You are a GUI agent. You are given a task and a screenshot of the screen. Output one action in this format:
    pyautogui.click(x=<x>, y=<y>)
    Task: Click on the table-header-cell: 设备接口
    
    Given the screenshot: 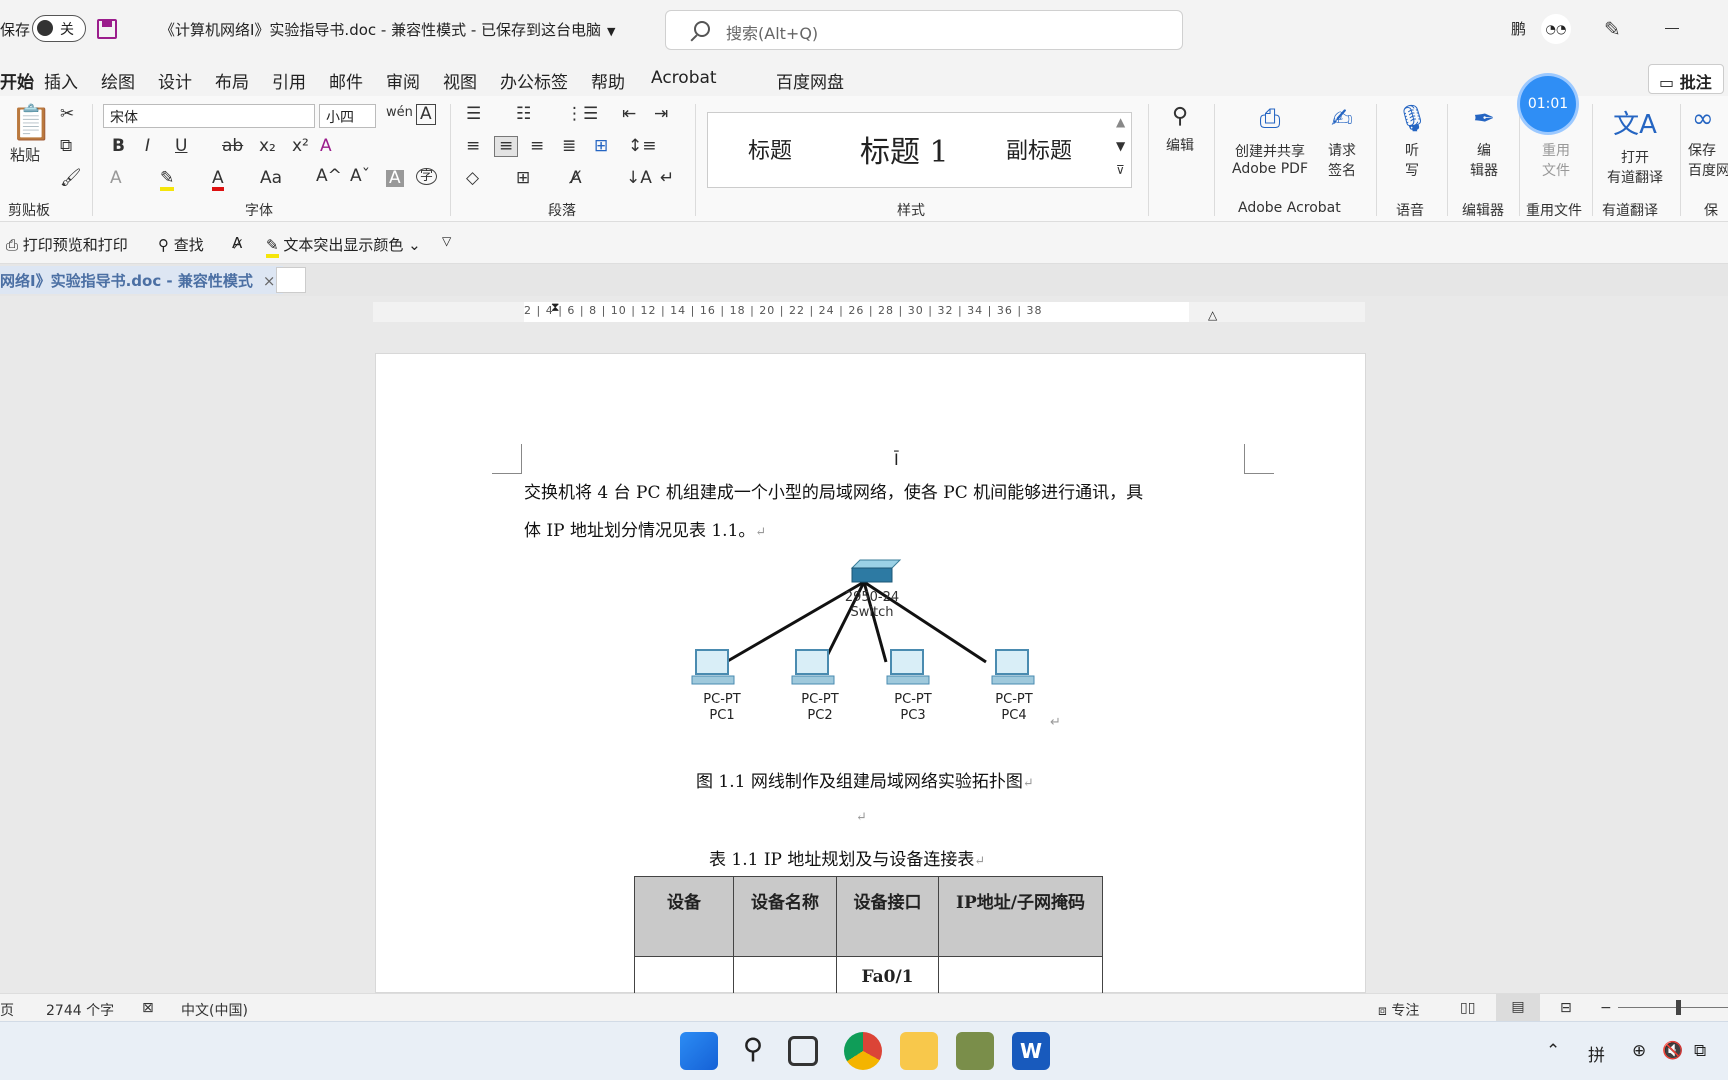 What is the action you would take?
    pyautogui.click(x=887, y=916)
    